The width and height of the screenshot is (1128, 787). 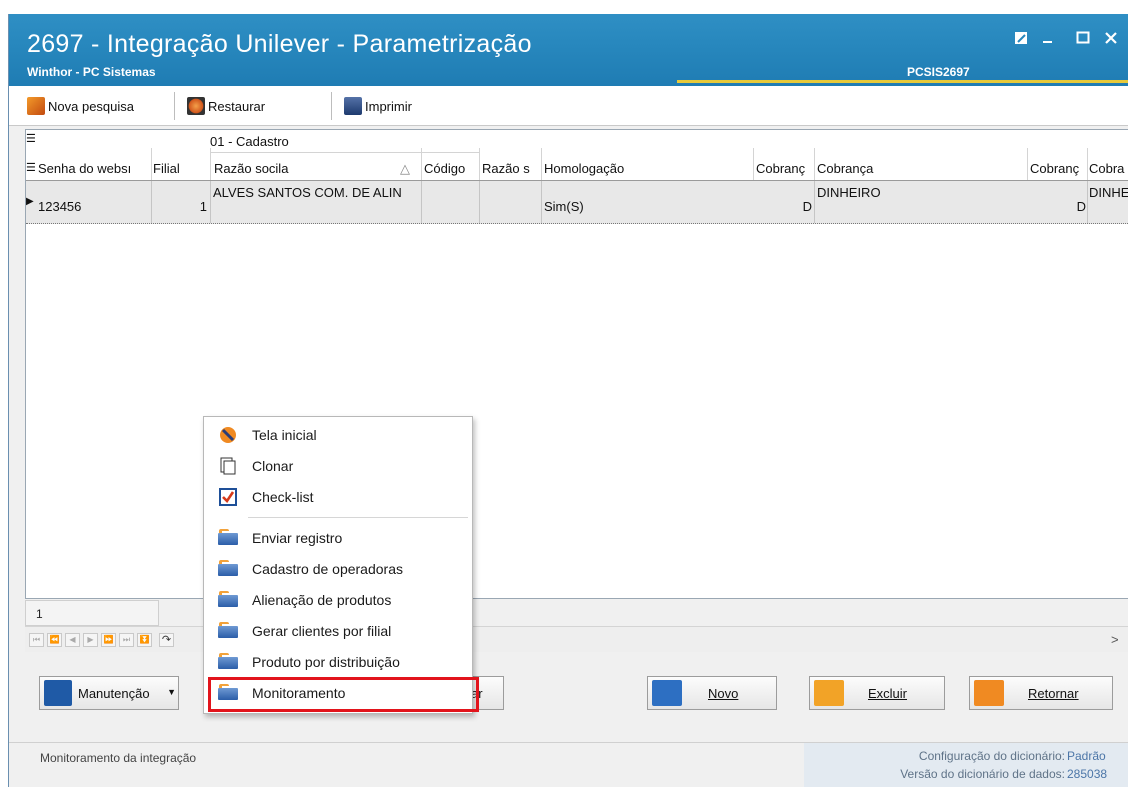 What do you see at coordinates (180, 206) in the screenshot?
I see `cell-filial: 1` at bounding box center [180, 206].